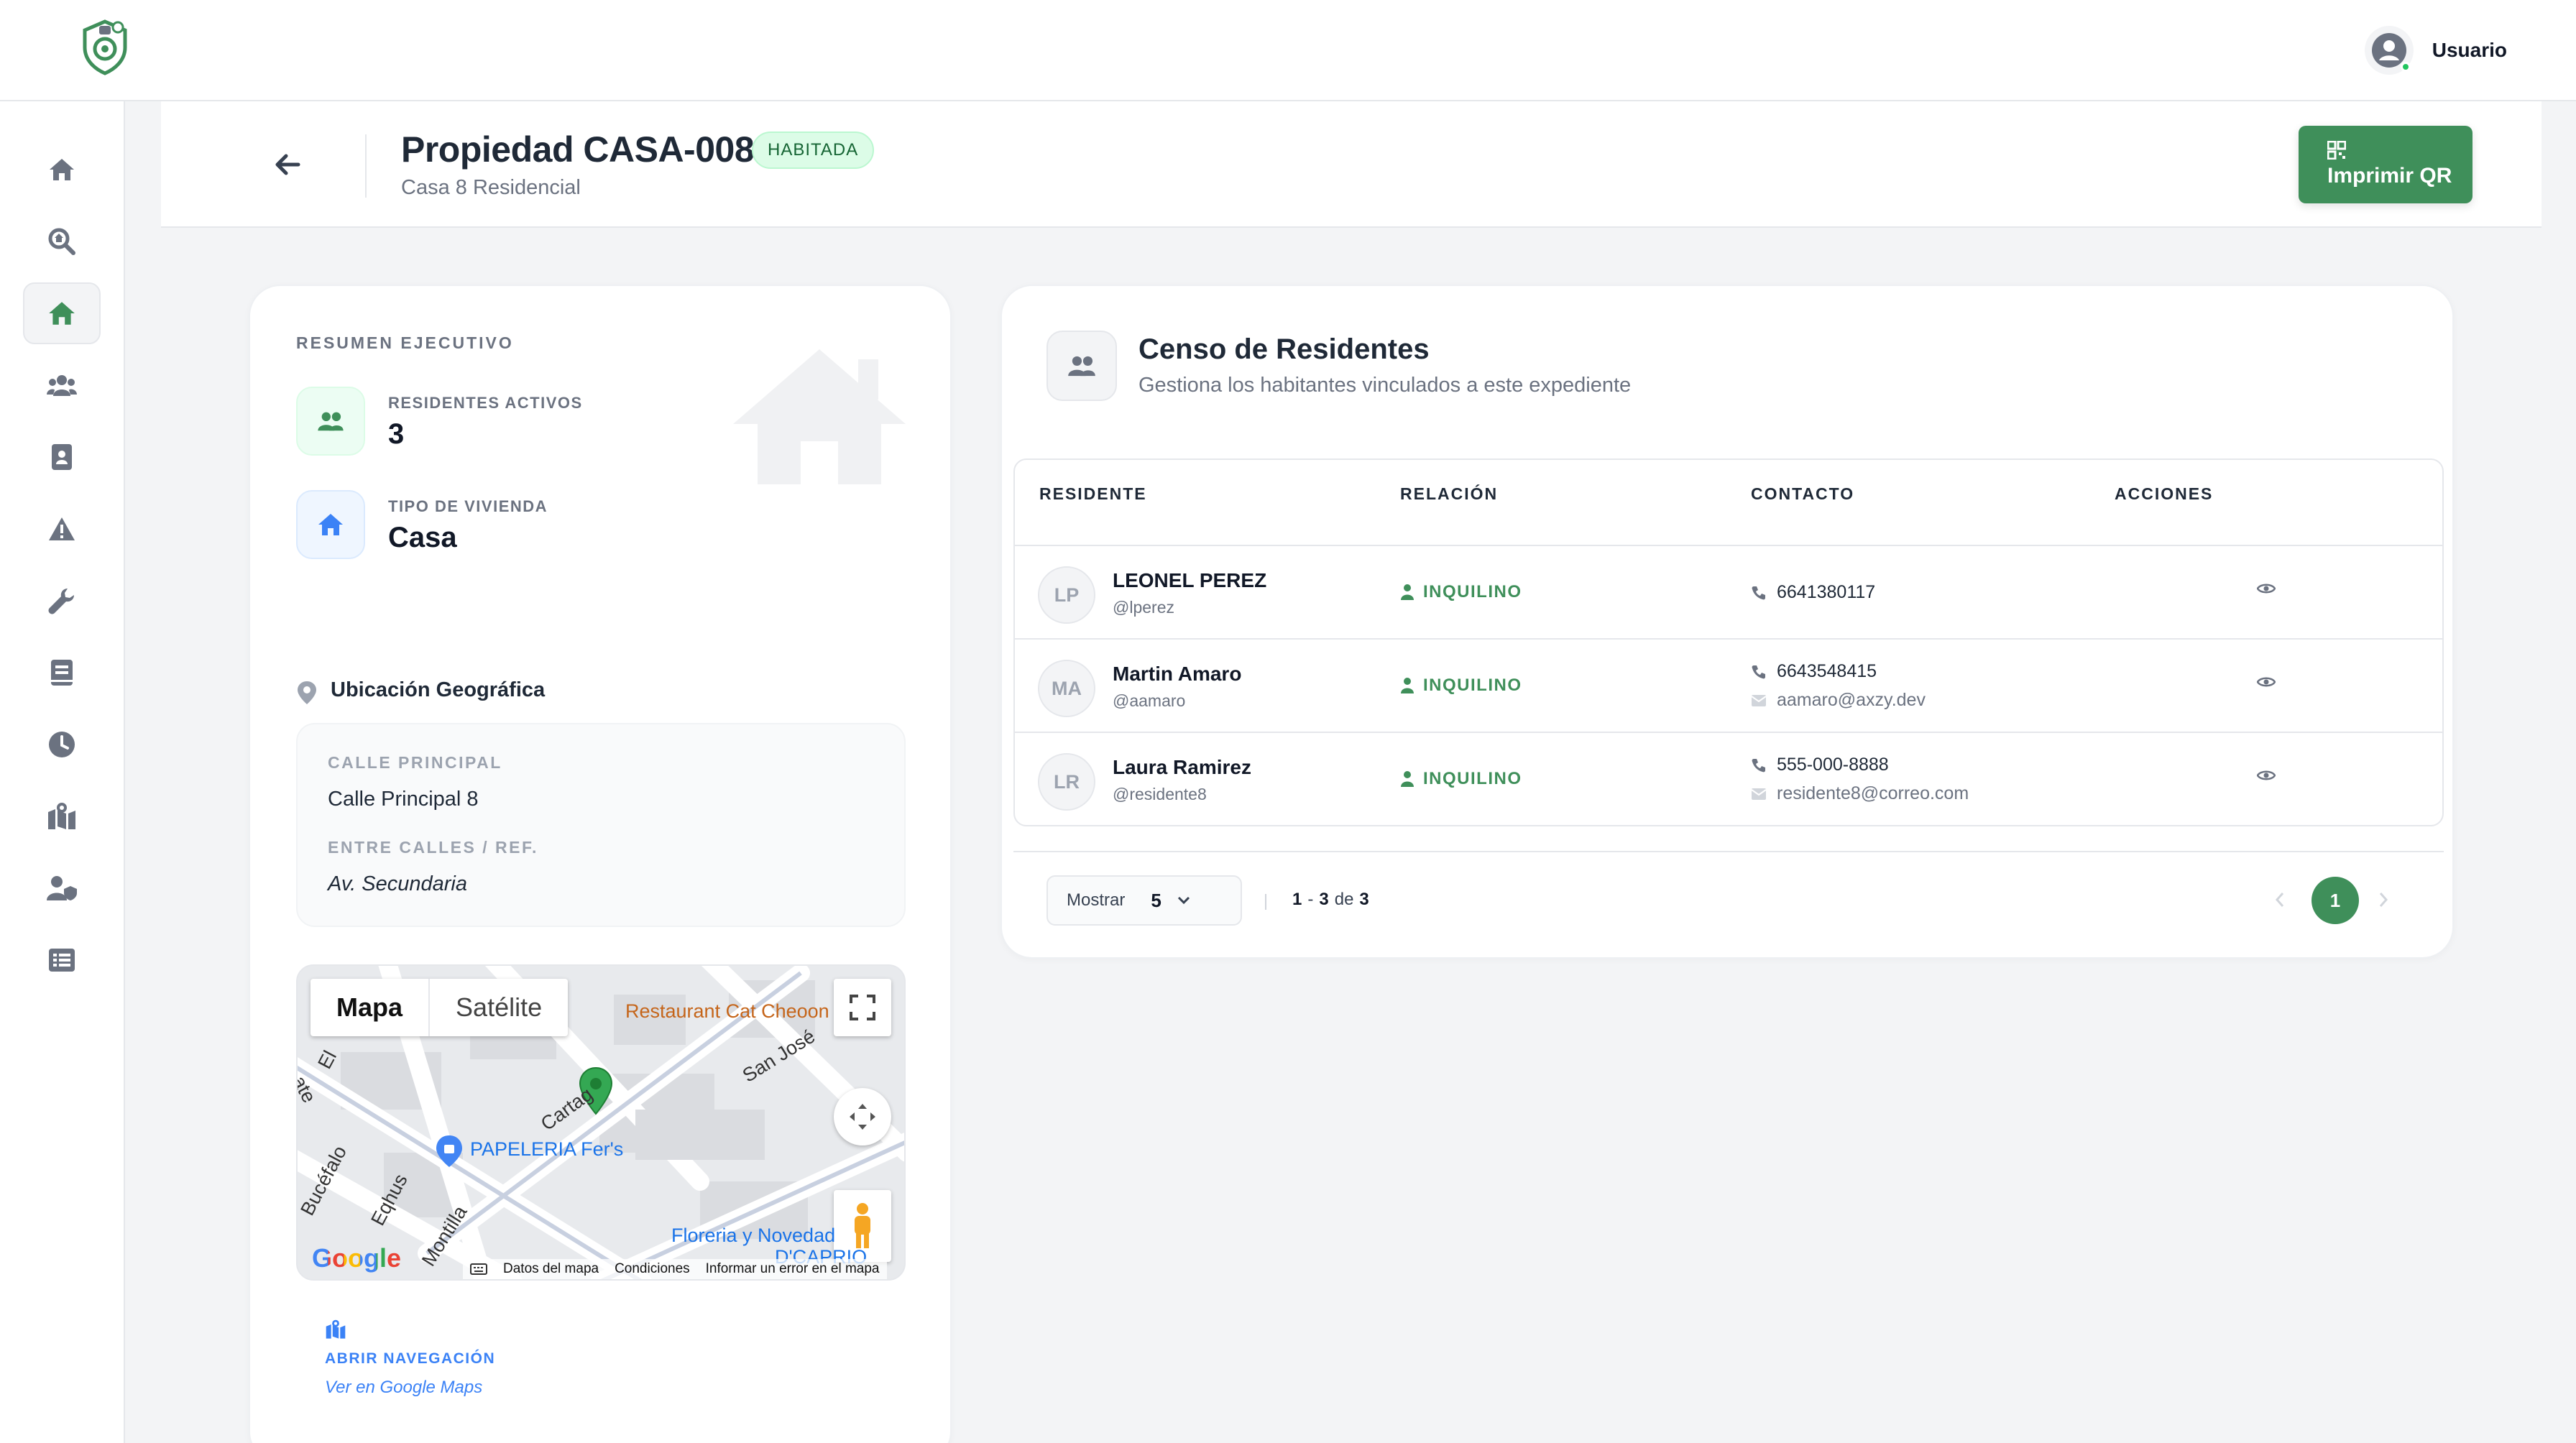 The image size is (2576, 1443). Describe the element at coordinates (1190, 580) in the screenshot. I see `resident-name: LEONEL PEREZ` at that location.